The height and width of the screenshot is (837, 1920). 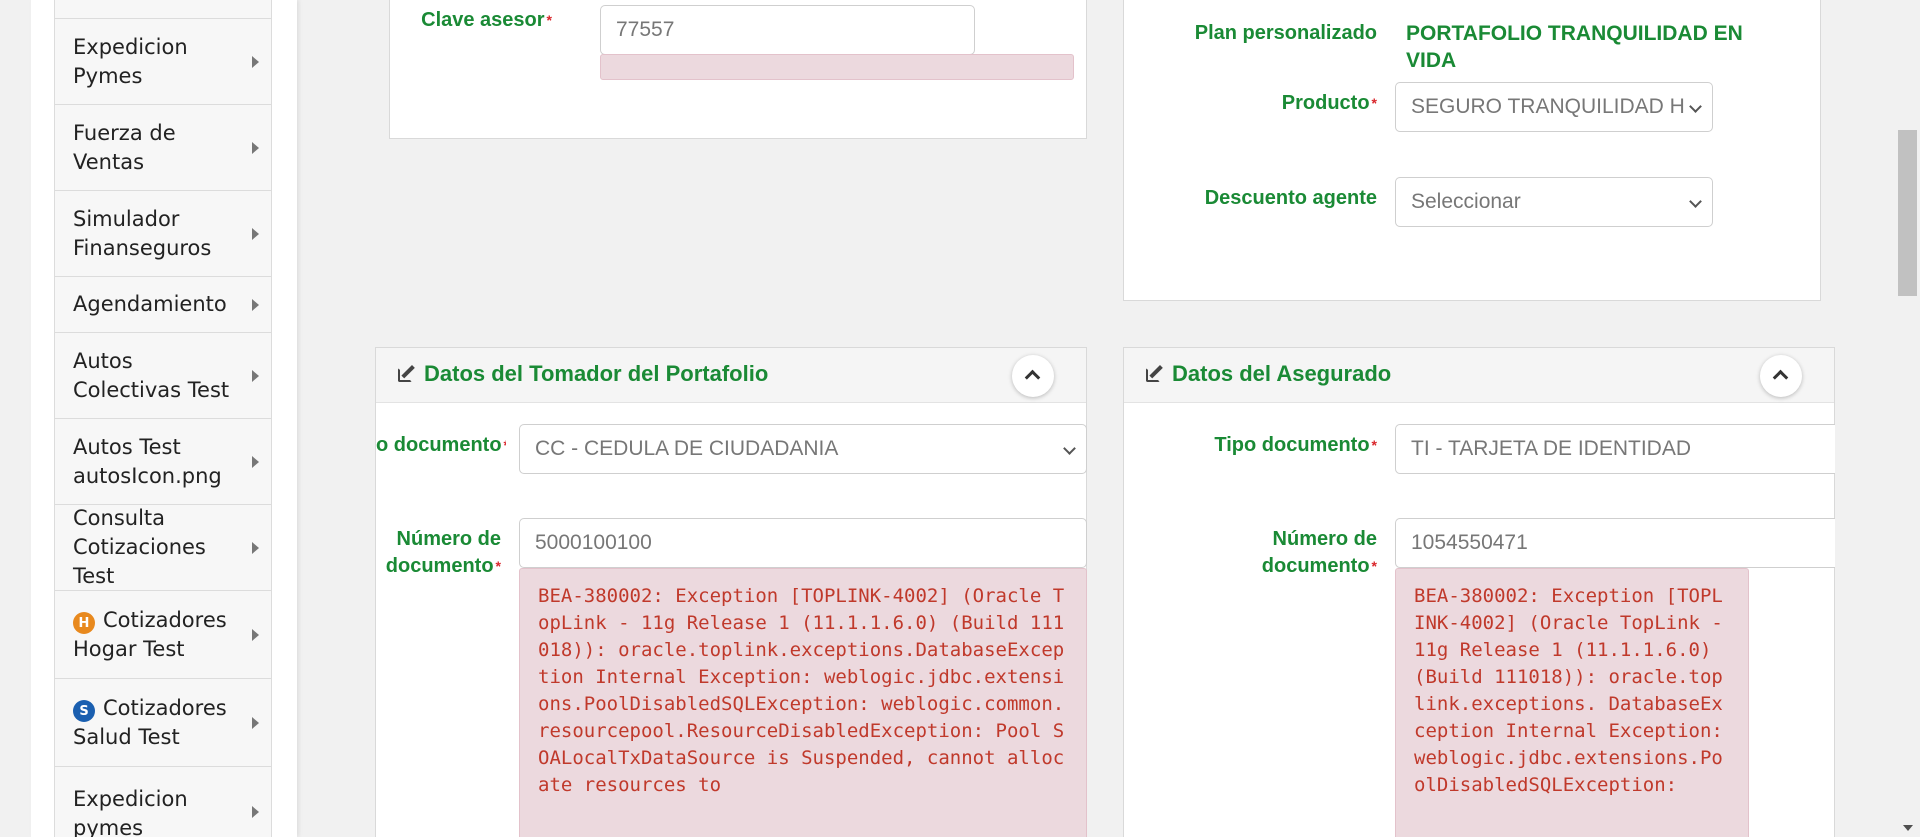 What do you see at coordinates (1285, 33) in the screenshot?
I see `plan-label: Plan personalizado` at bounding box center [1285, 33].